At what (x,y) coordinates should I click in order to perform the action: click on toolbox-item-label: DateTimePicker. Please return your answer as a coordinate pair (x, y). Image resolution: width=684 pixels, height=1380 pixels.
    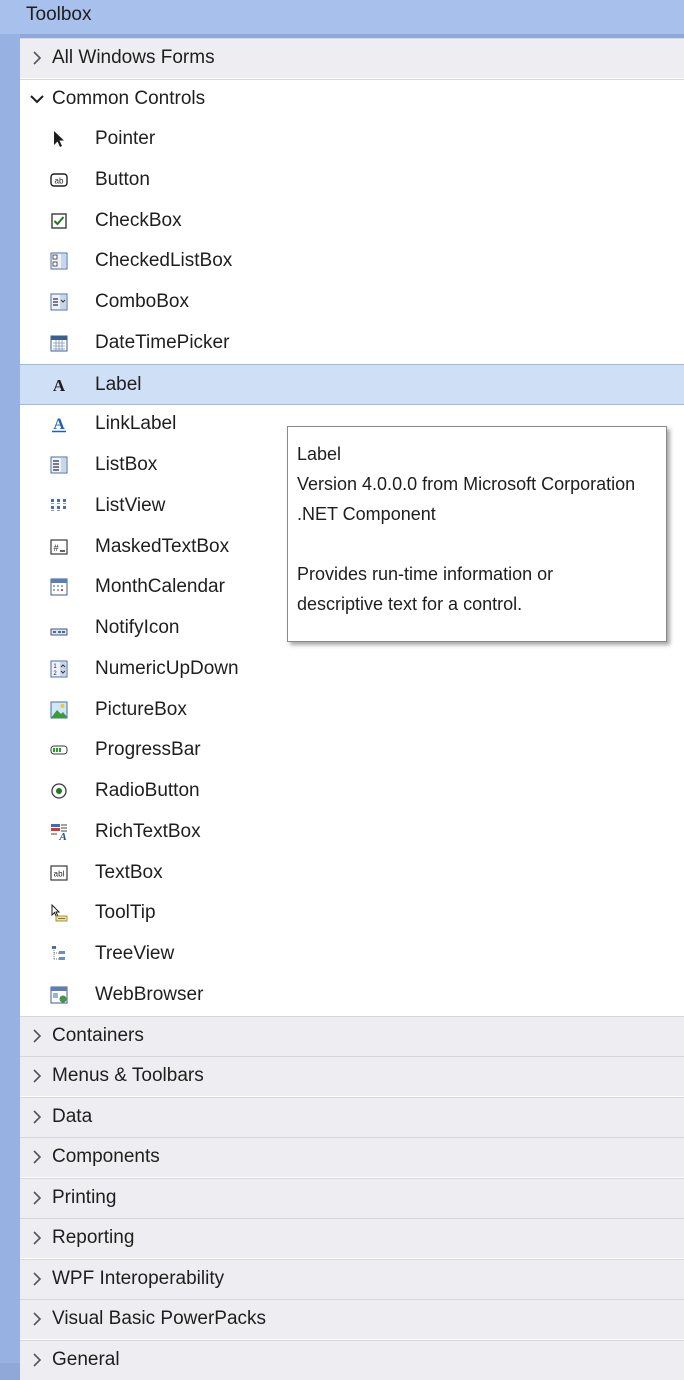
    Looking at the image, I should click on (162, 342).